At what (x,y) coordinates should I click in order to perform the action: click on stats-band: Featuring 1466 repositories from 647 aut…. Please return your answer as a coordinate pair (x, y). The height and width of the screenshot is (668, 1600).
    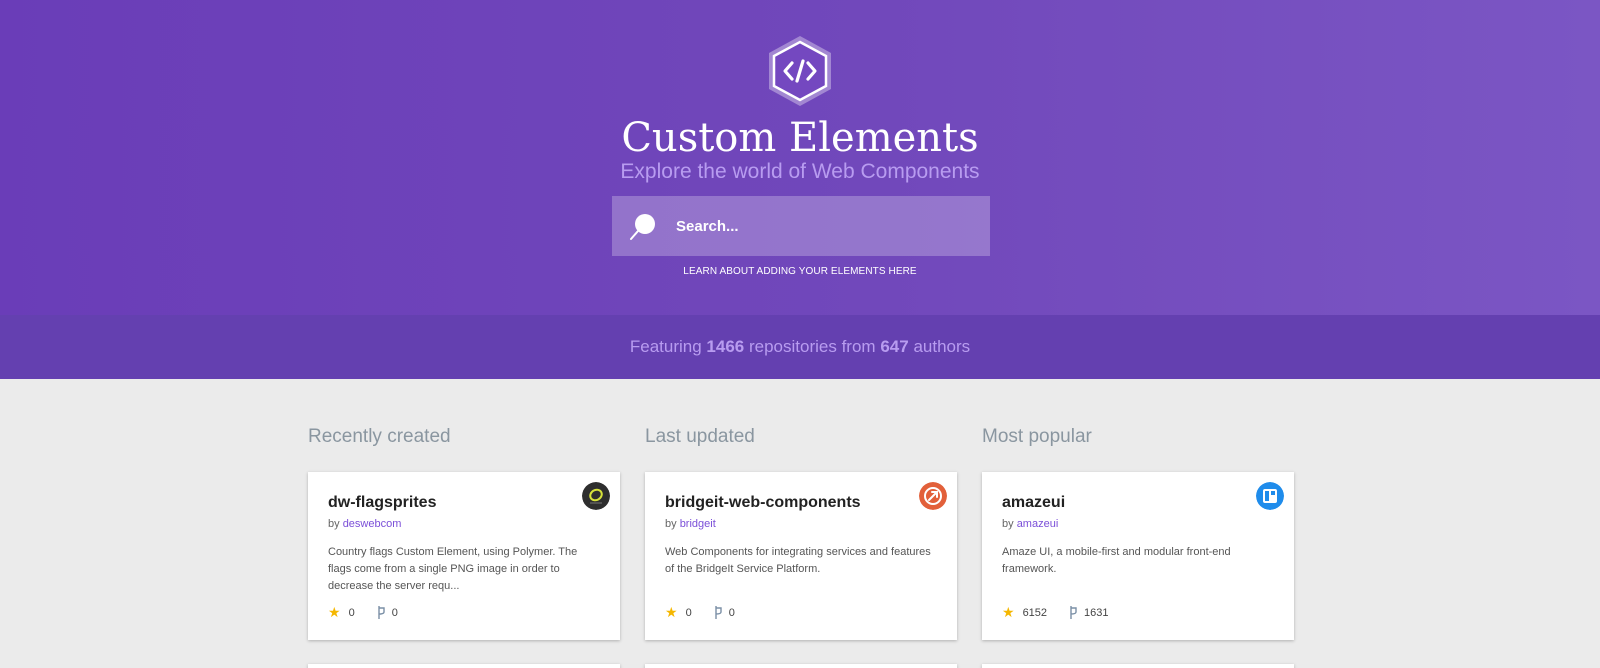
    Looking at the image, I should click on (800, 347).